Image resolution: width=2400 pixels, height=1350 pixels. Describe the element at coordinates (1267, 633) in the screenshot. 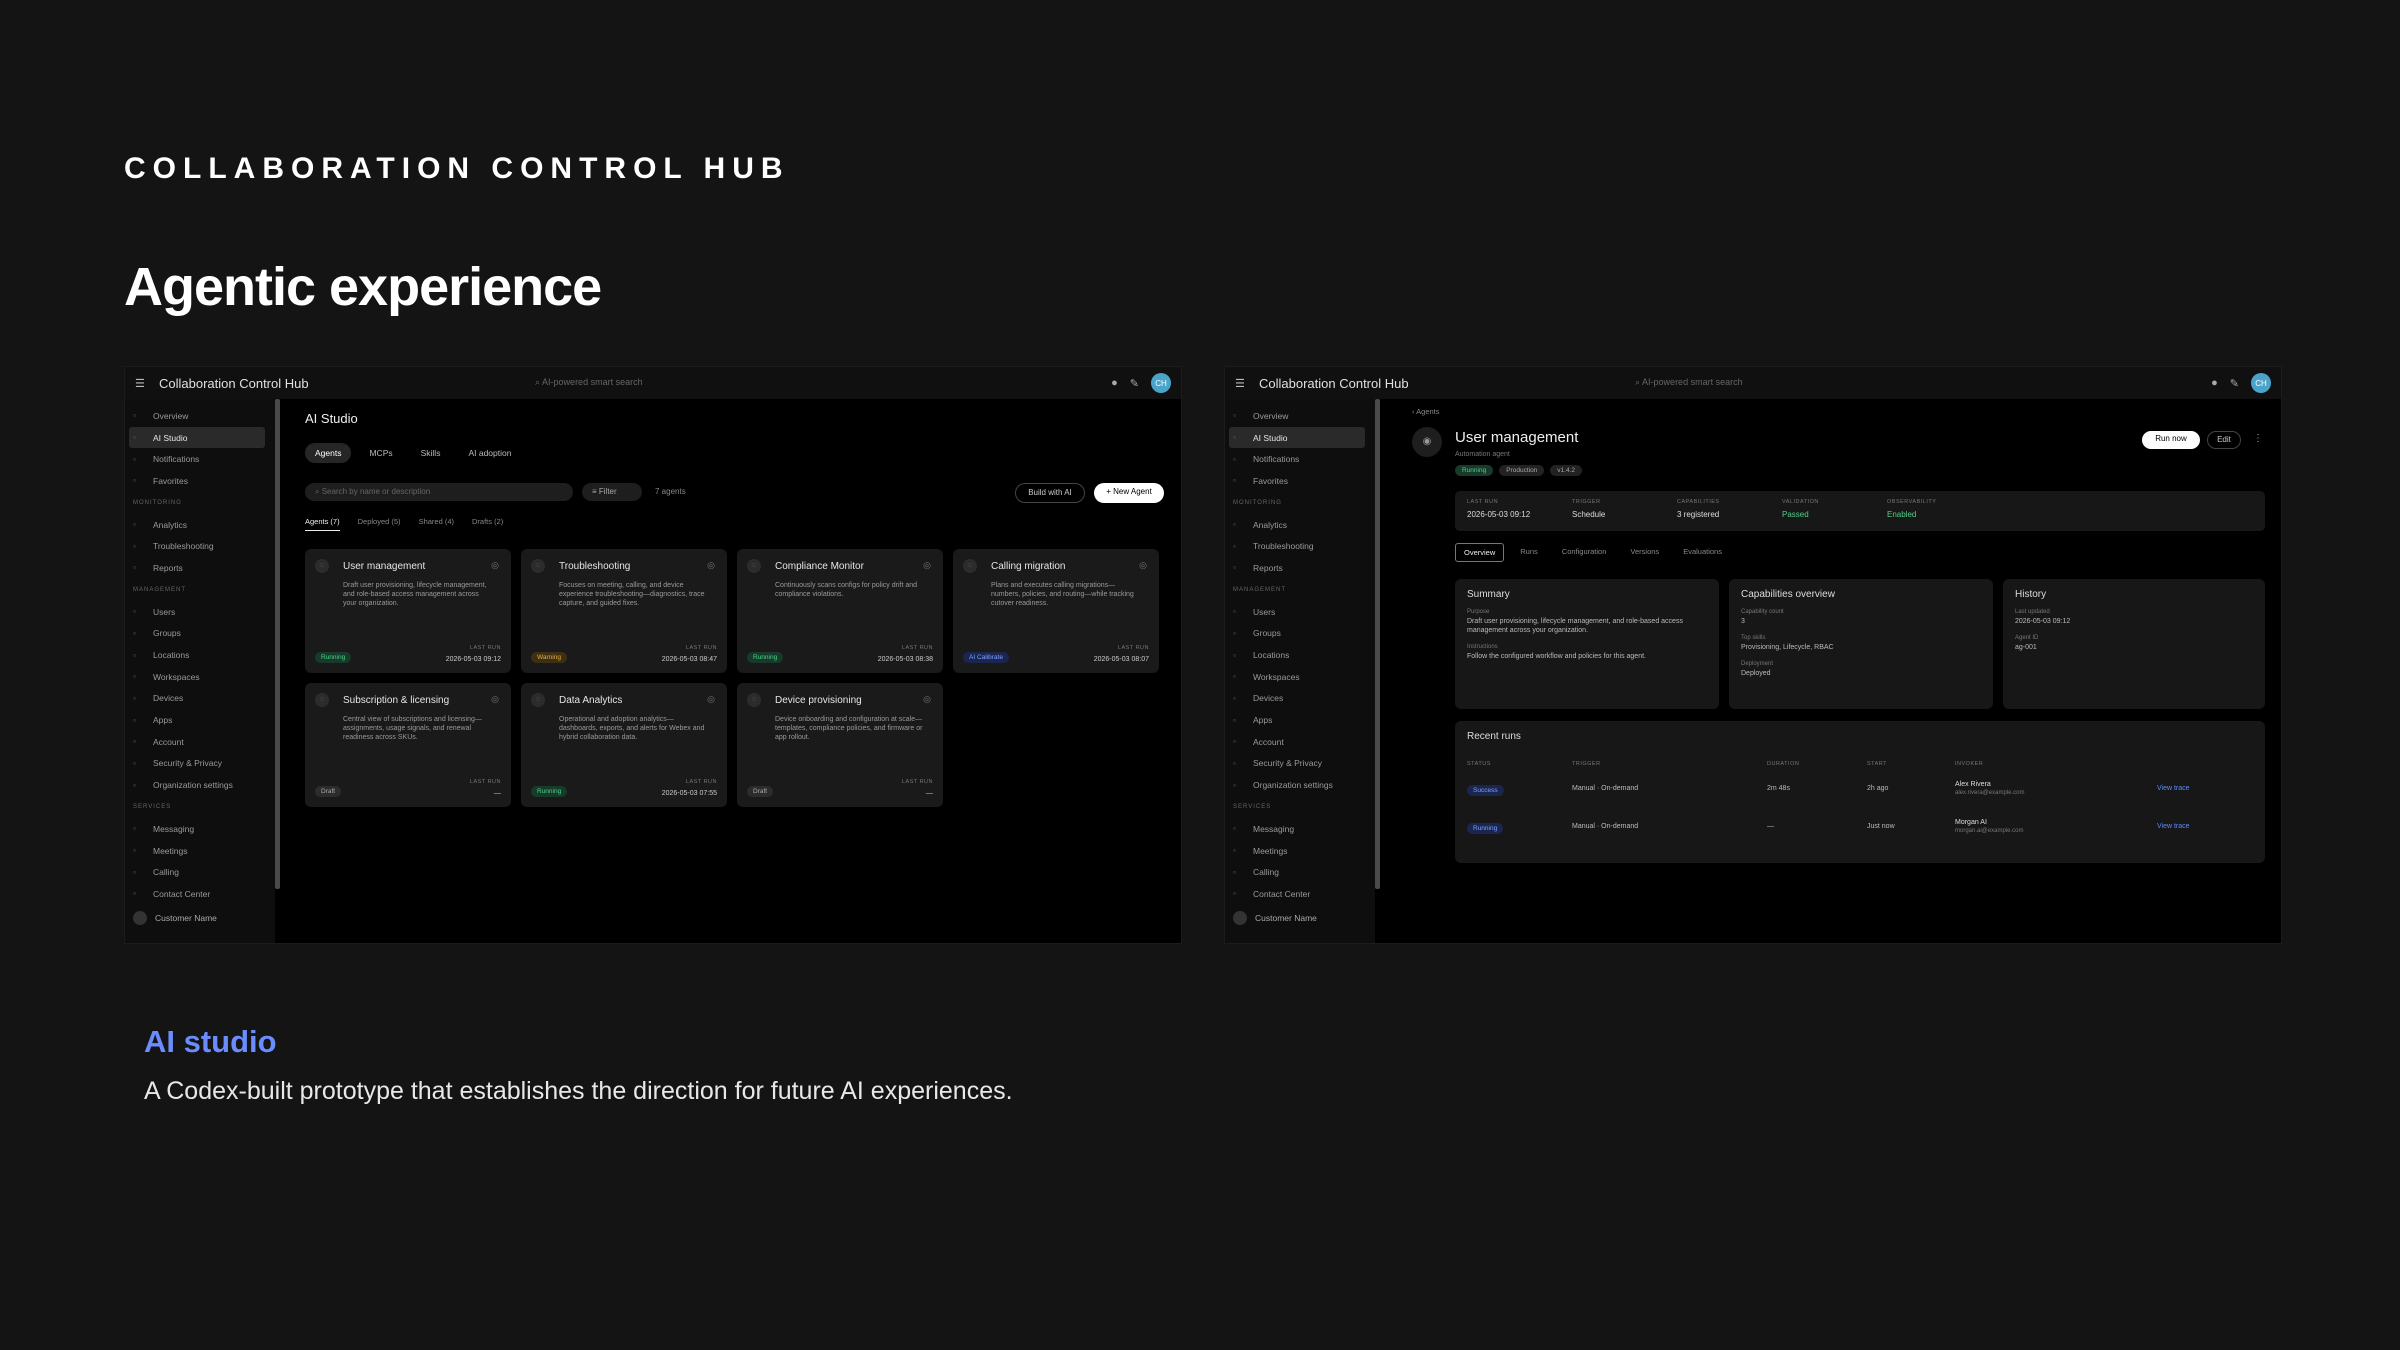

I see `sidebar-item-label: Groups` at that location.